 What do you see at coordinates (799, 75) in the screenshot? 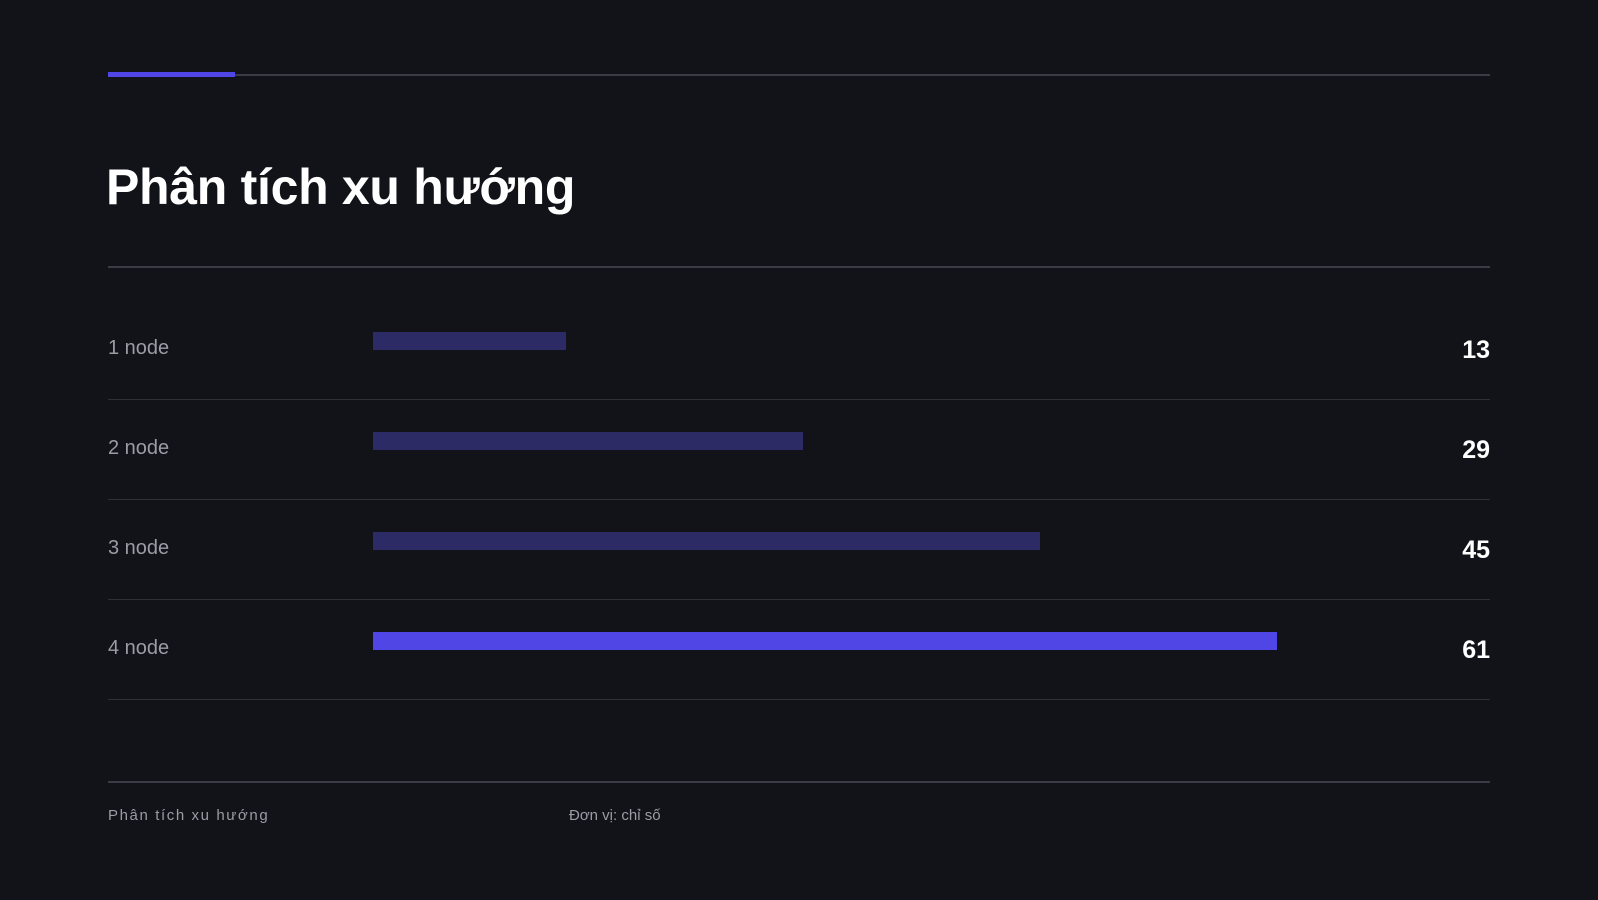
I see `top-rule` at bounding box center [799, 75].